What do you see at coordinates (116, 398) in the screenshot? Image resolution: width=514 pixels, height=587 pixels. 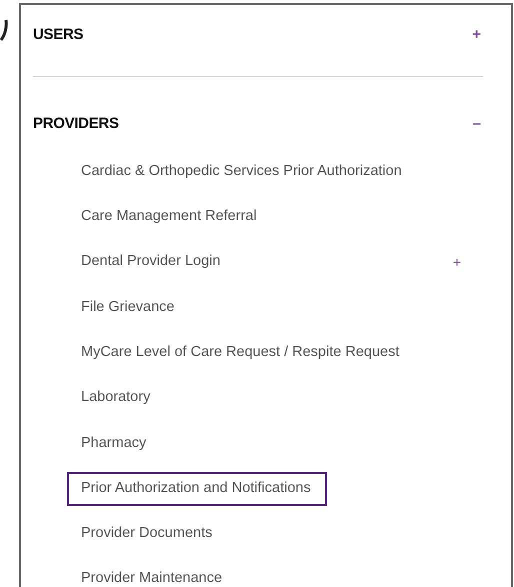 I see `menu-link: Laboratory` at bounding box center [116, 398].